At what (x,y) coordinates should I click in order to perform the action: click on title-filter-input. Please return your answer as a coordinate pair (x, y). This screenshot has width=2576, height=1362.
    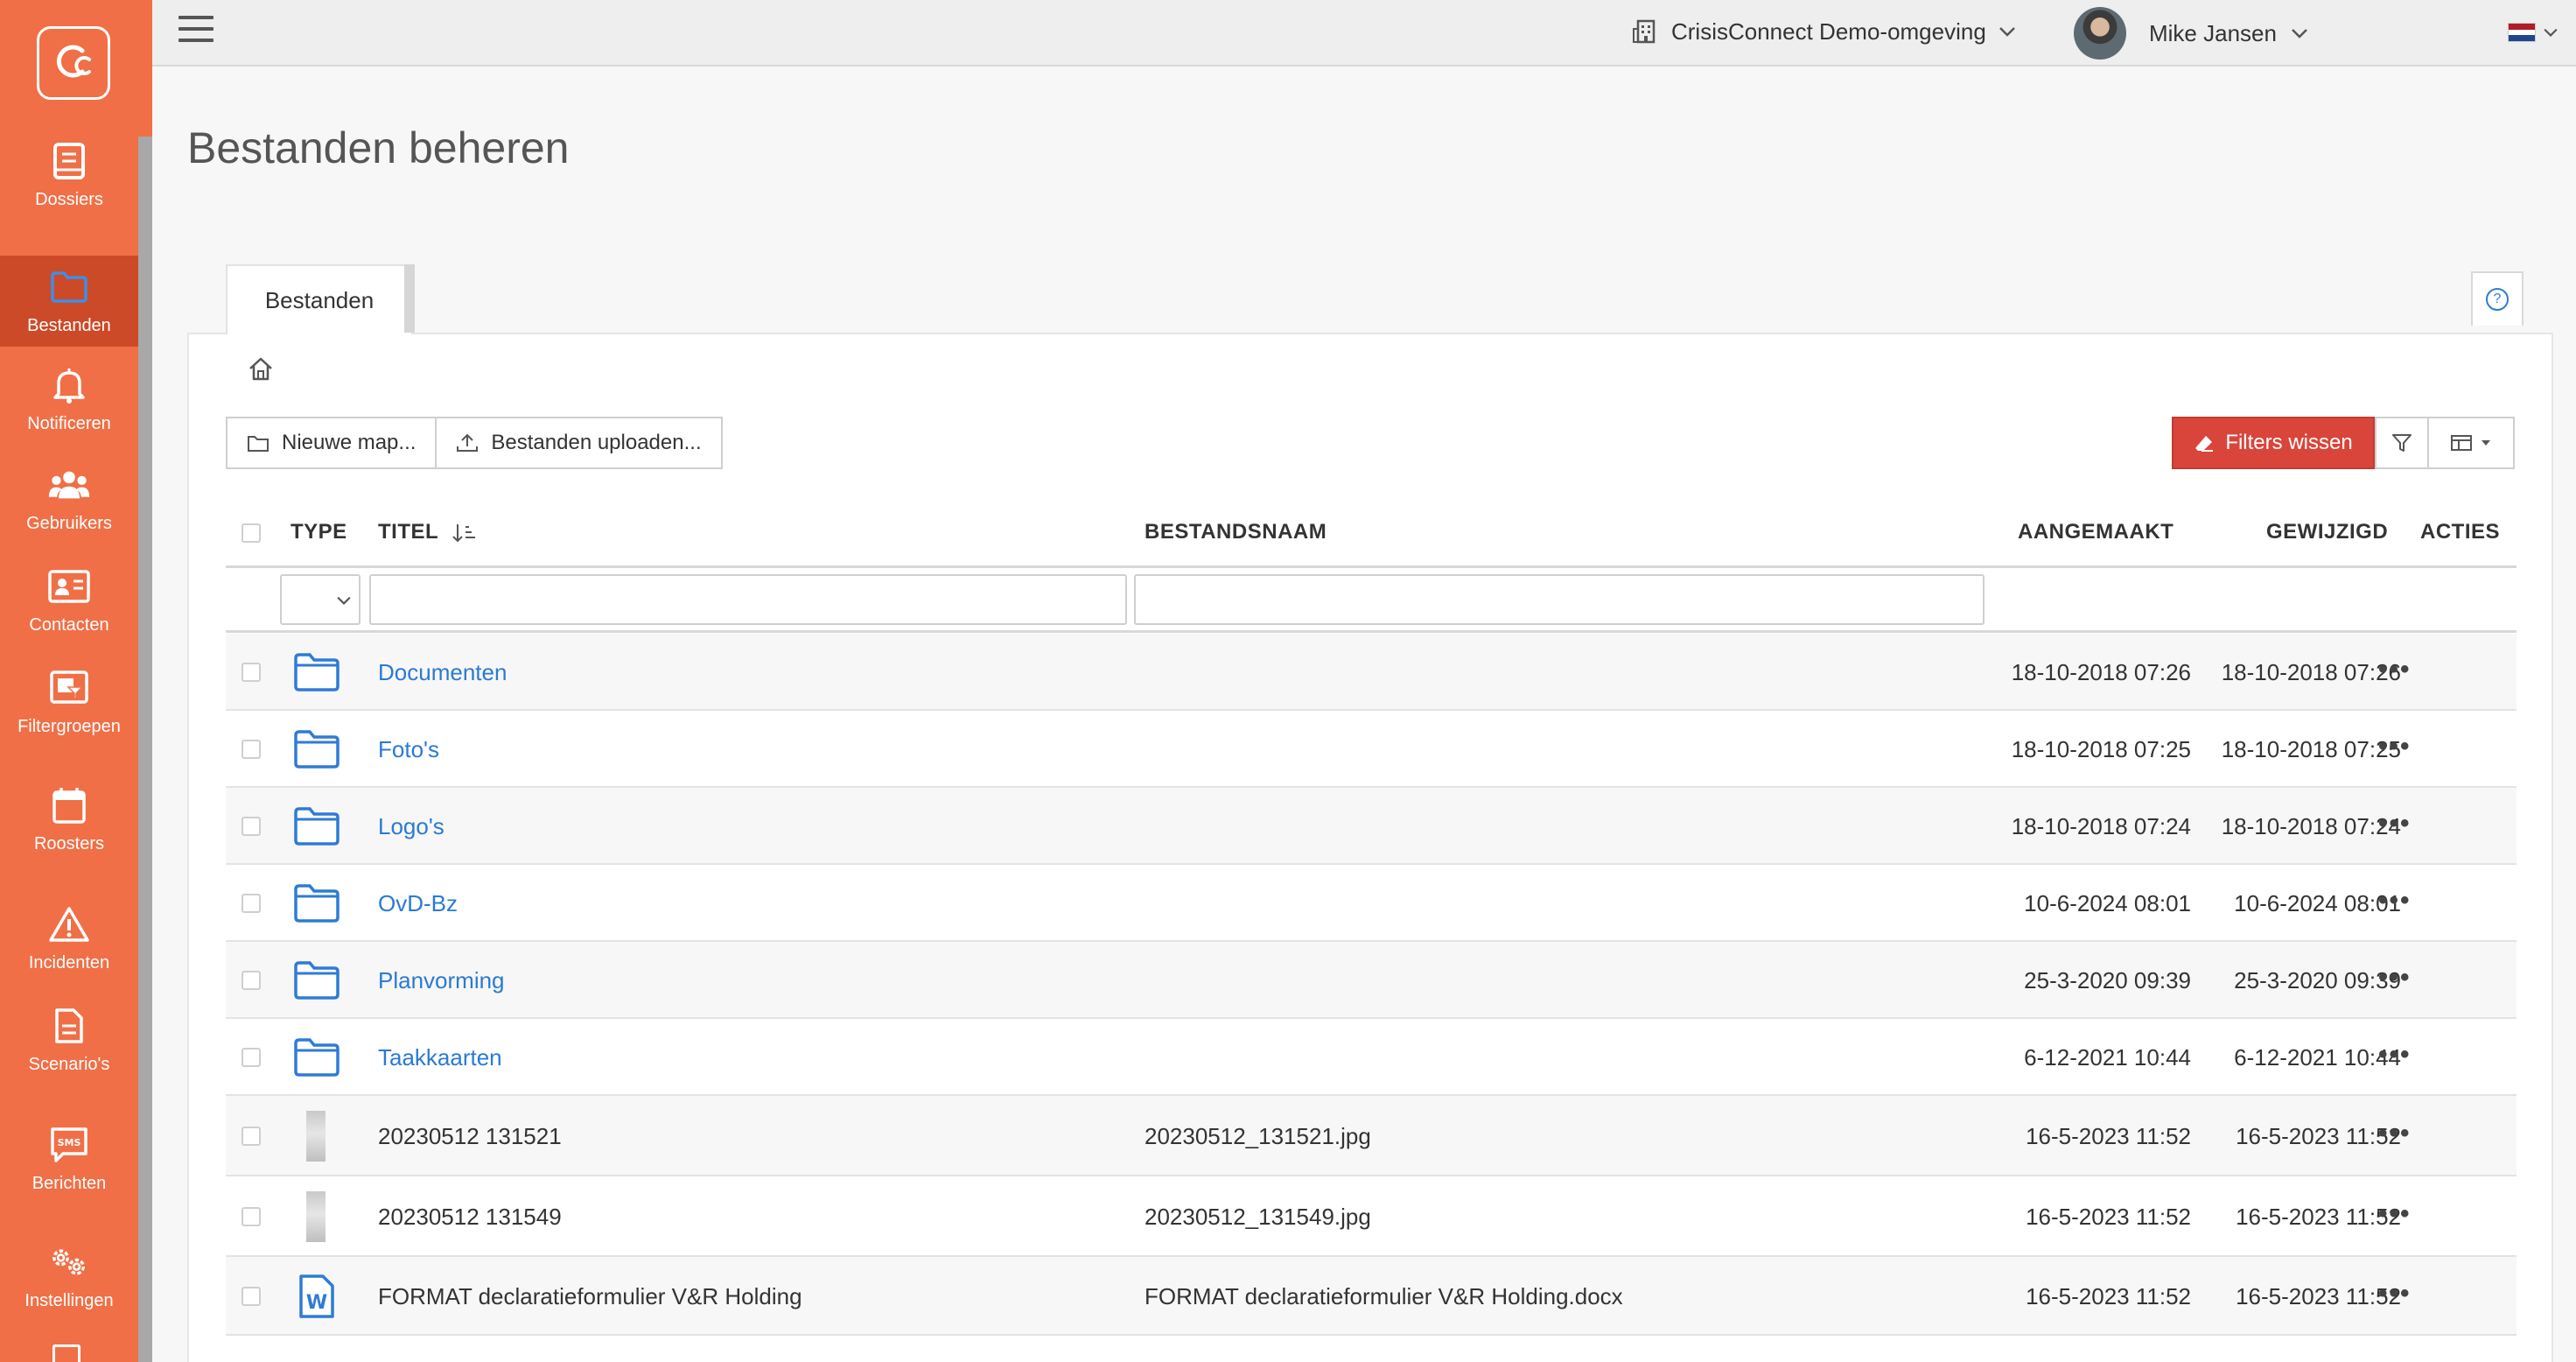
    Looking at the image, I should click on (748, 599).